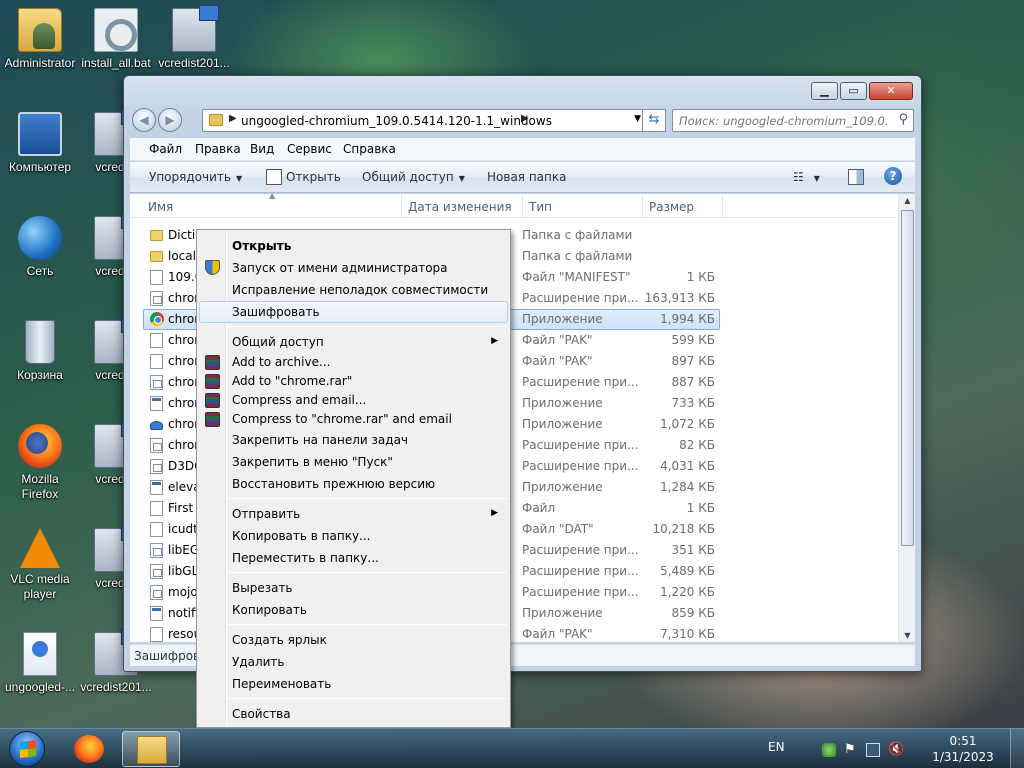 The image size is (1024, 768). I want to click on context-menu-item-label: Исправление неполадок совместимости, so click(360, 290).